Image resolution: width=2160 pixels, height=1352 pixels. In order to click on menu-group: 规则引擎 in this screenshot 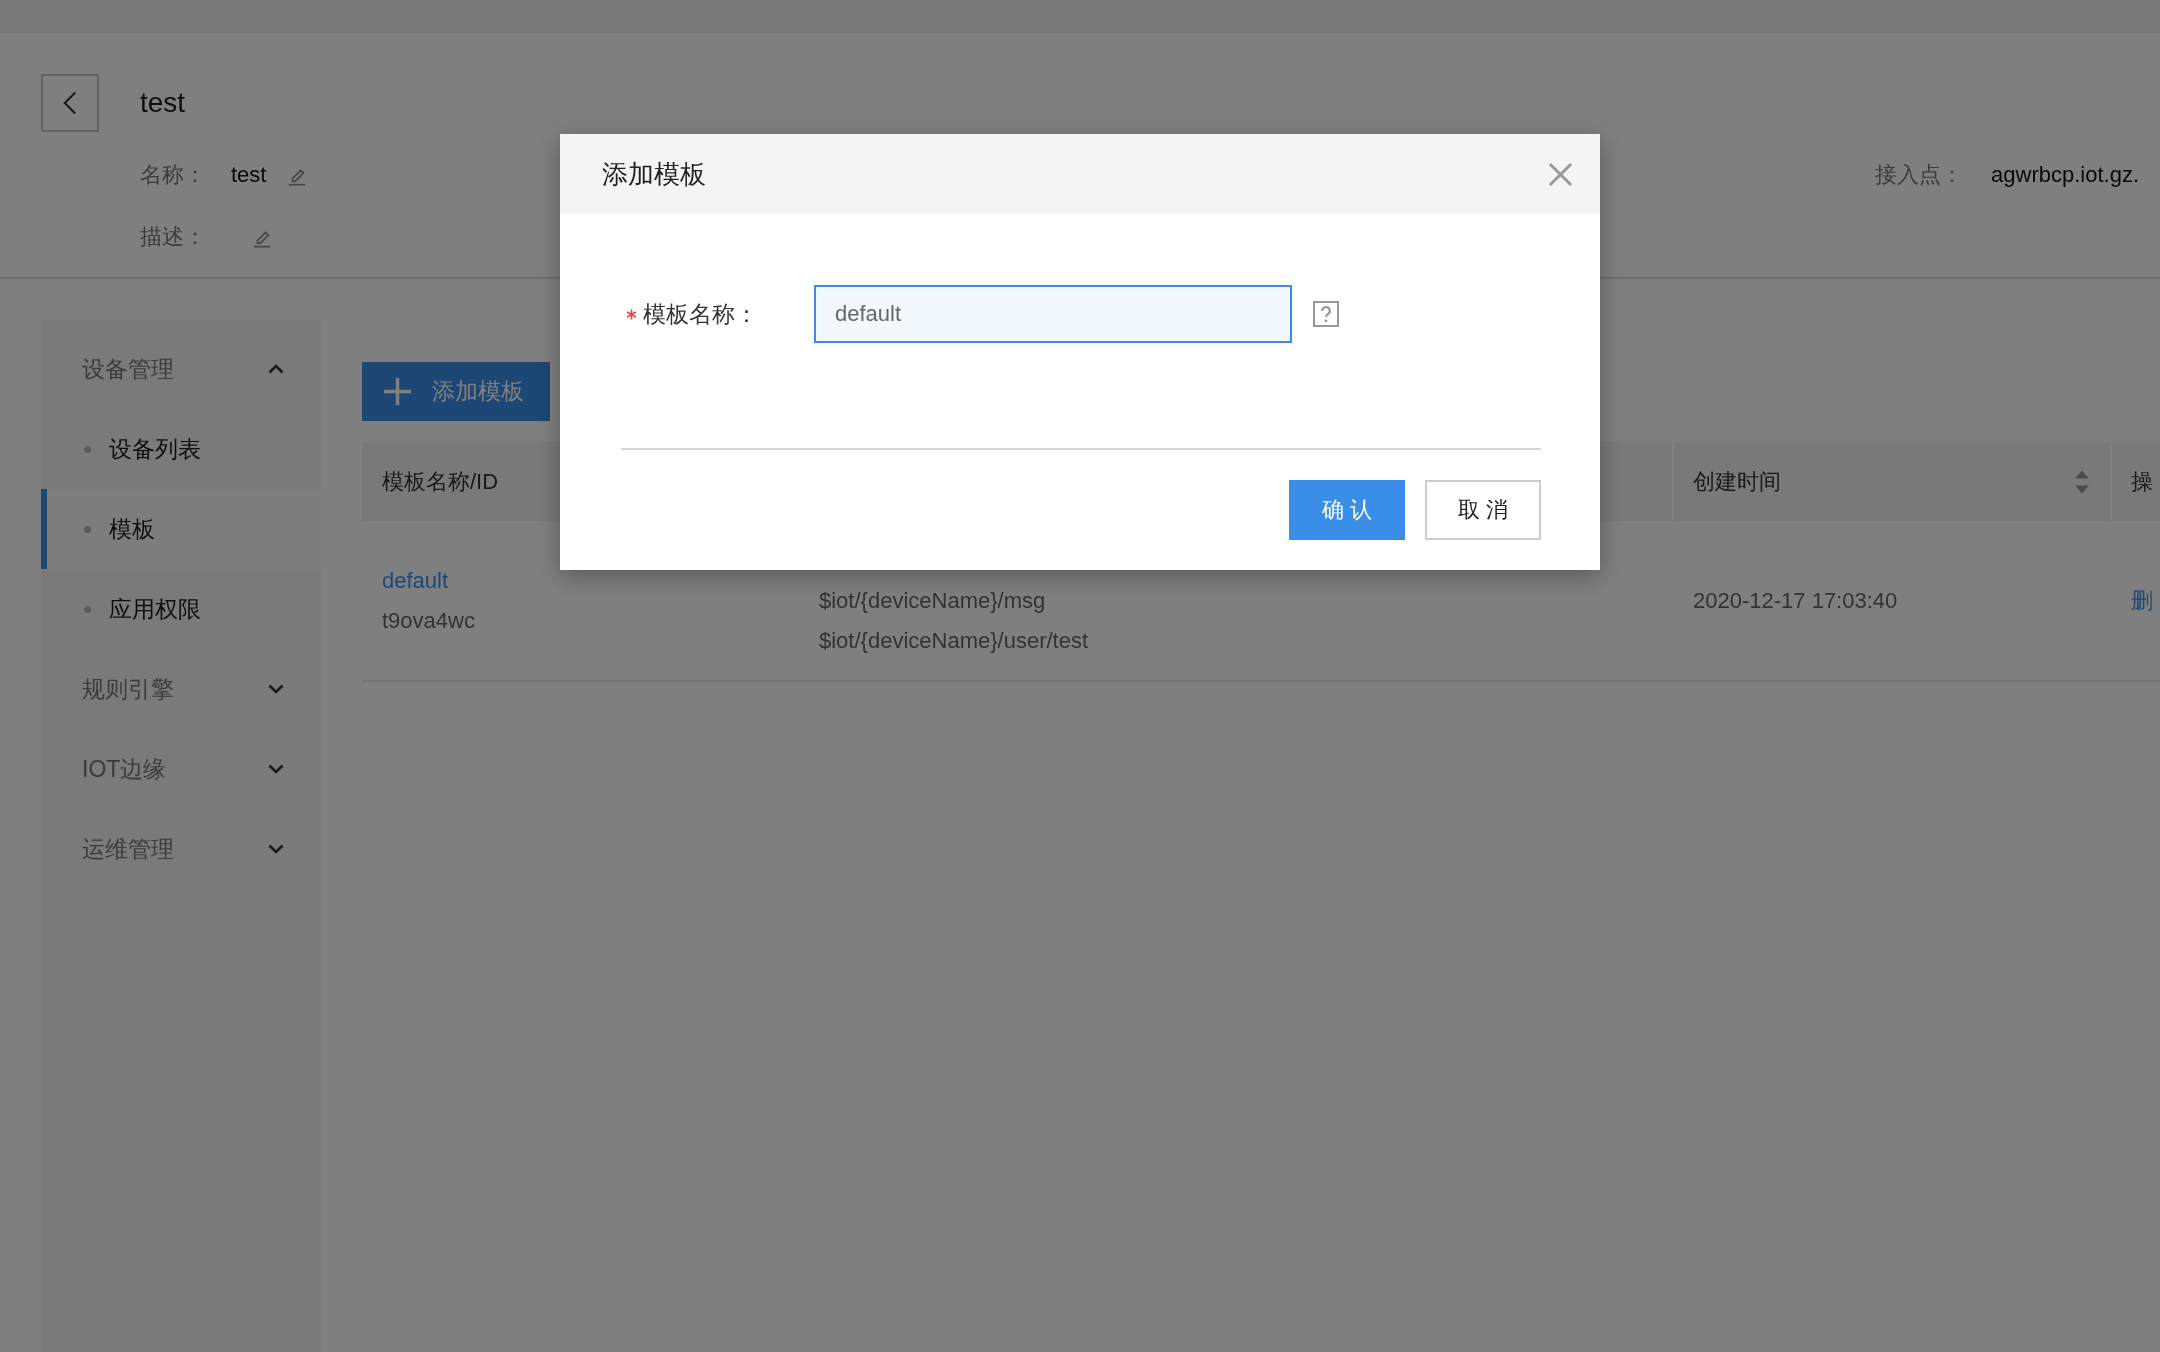, I will do `click(181, 689)`.